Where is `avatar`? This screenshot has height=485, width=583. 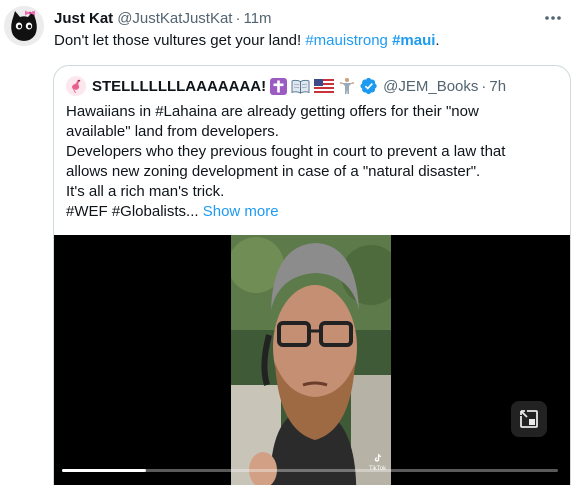
avatar is located at coordinates (24, 26).